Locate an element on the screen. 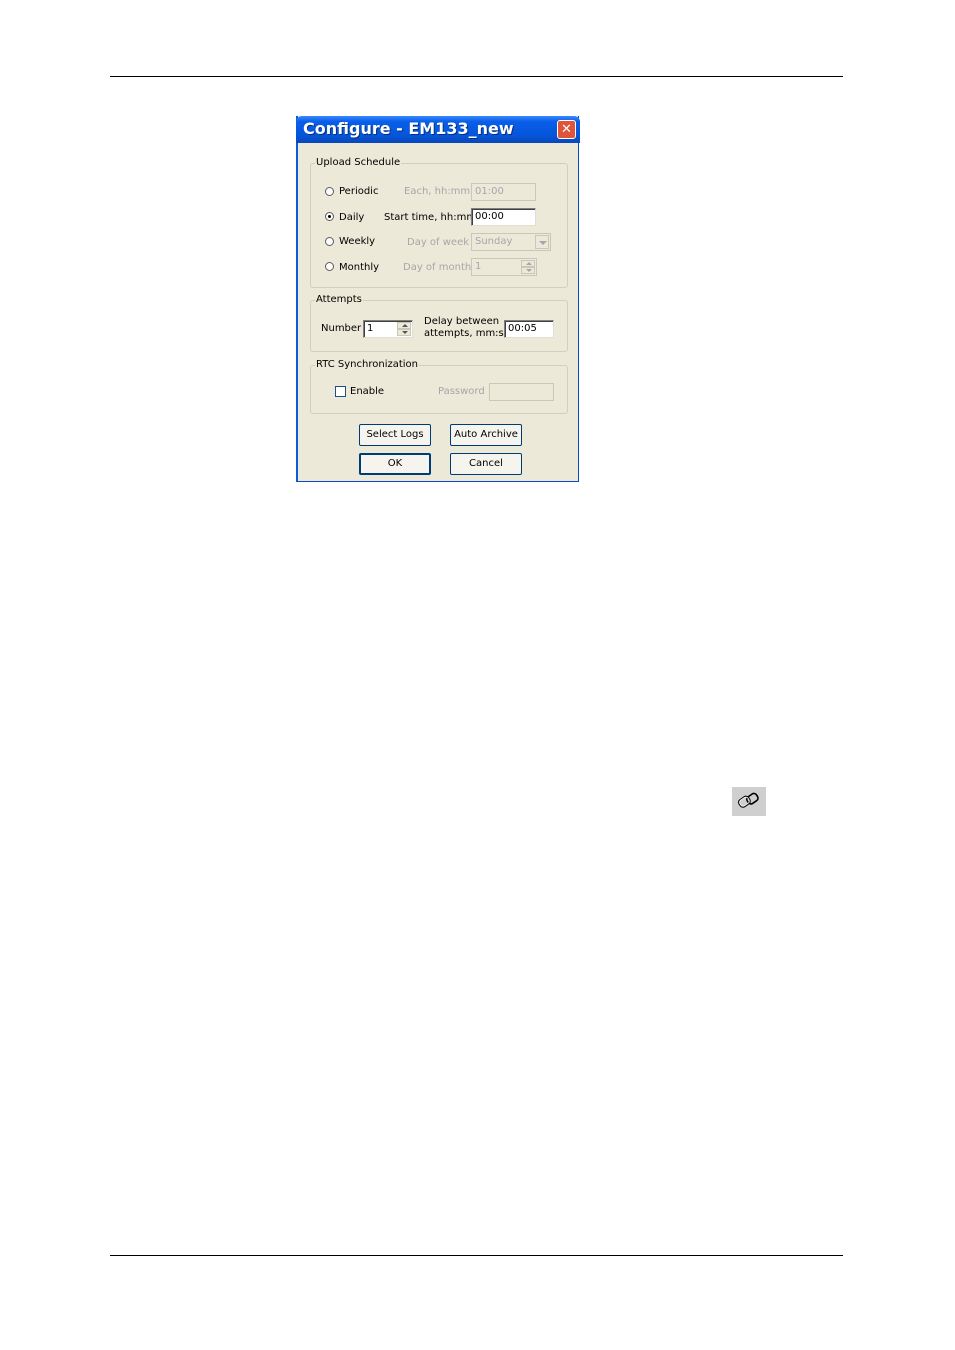 The width and height of the screenshot is (955, 1350). select-logs-button: Select Logs is located at coordinates (395, 435).